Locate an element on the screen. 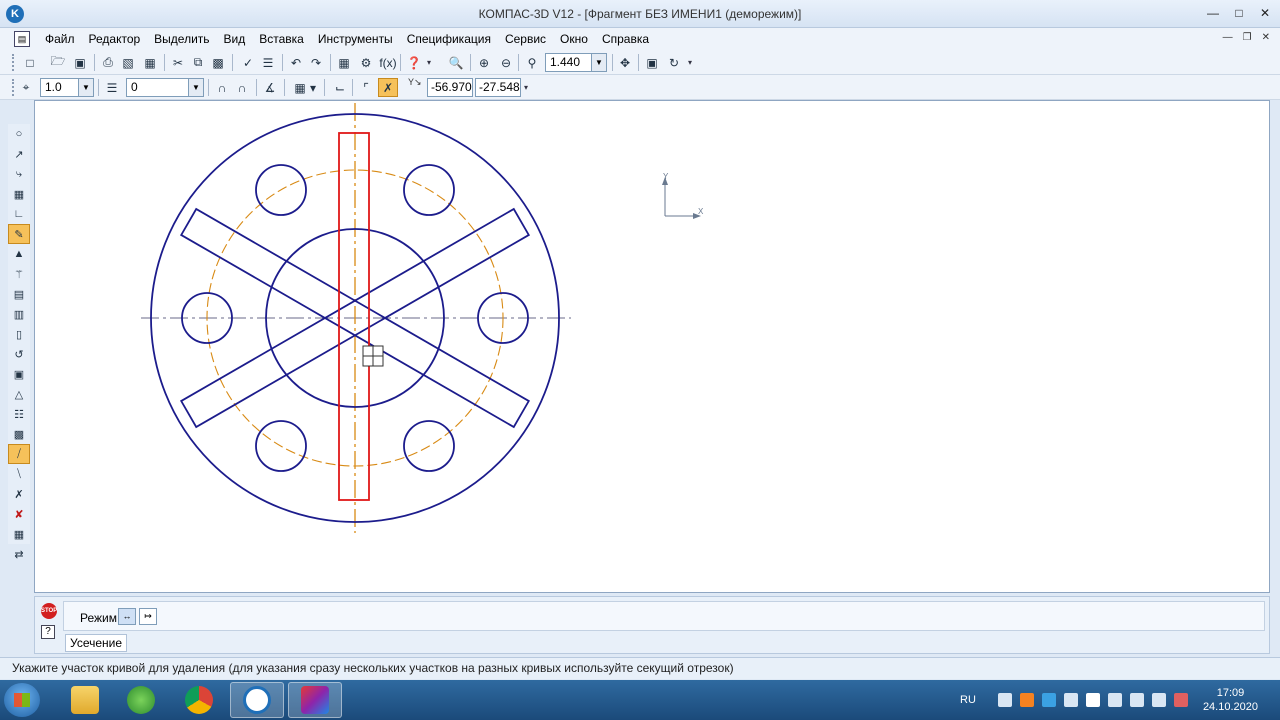 The image size is (1280, 720). command-tab-trim: Усечение is located at coordinates (96, 643).